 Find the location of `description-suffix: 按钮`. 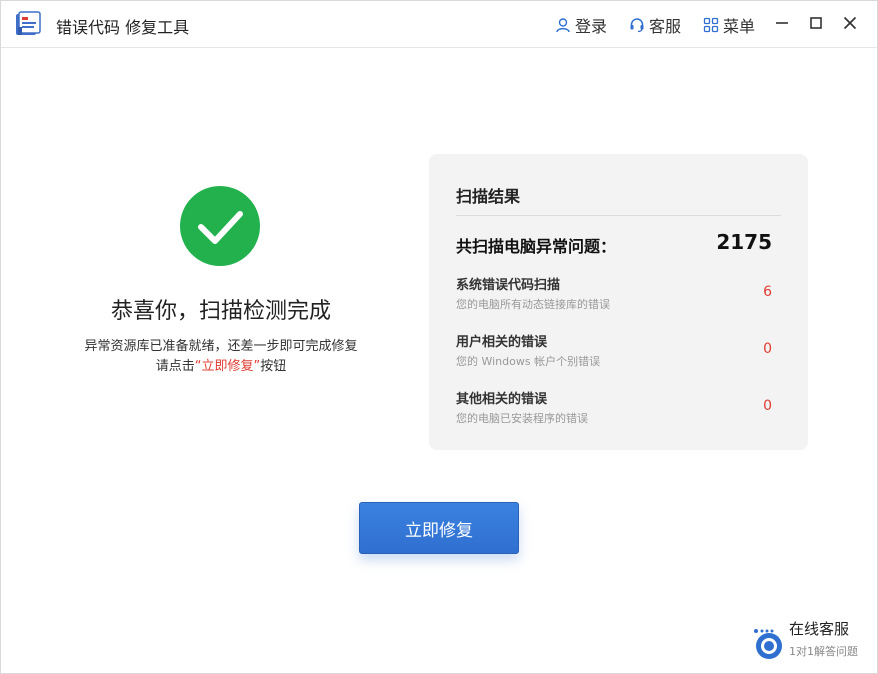

description-suffix: 按钮 is located at coordinates (273, 366).